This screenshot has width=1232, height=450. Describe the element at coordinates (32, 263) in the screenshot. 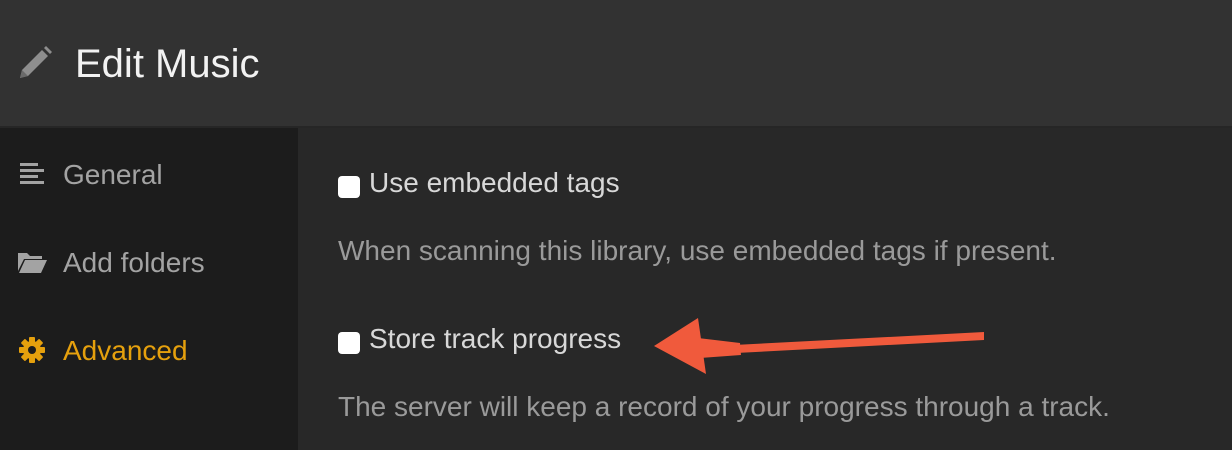

I see `folder-icon` at that location.